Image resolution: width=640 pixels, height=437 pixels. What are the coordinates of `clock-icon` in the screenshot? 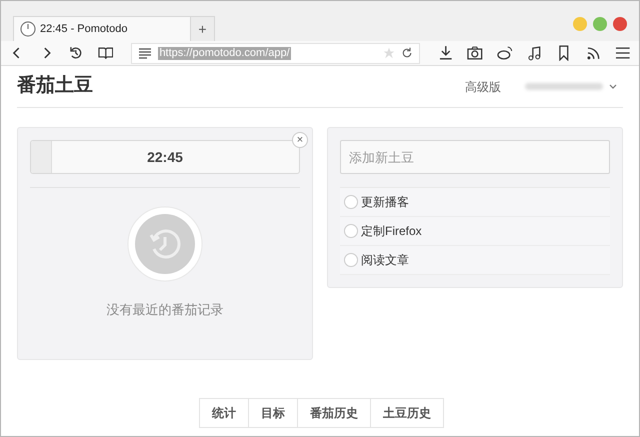 It's located at (28, 29).